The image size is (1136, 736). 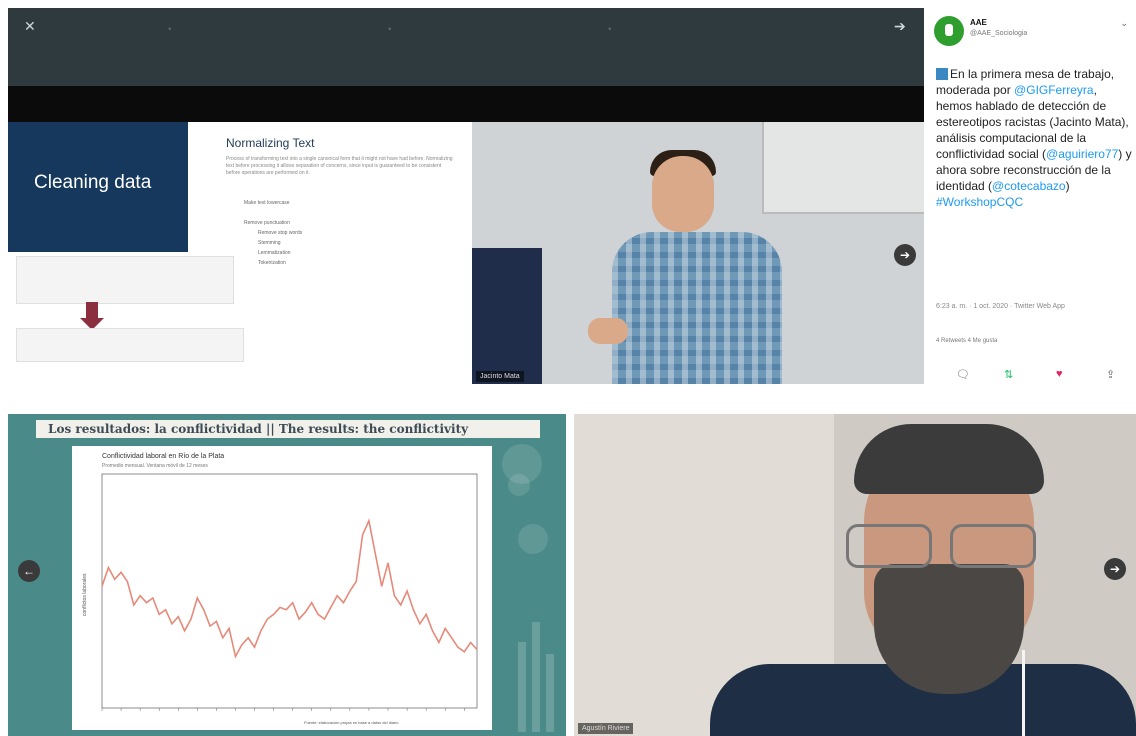 What do you see at coordinates (269, 243) in the screenshot?
I see `slide-bullet: Stemming` at bounding box center [269, 243].